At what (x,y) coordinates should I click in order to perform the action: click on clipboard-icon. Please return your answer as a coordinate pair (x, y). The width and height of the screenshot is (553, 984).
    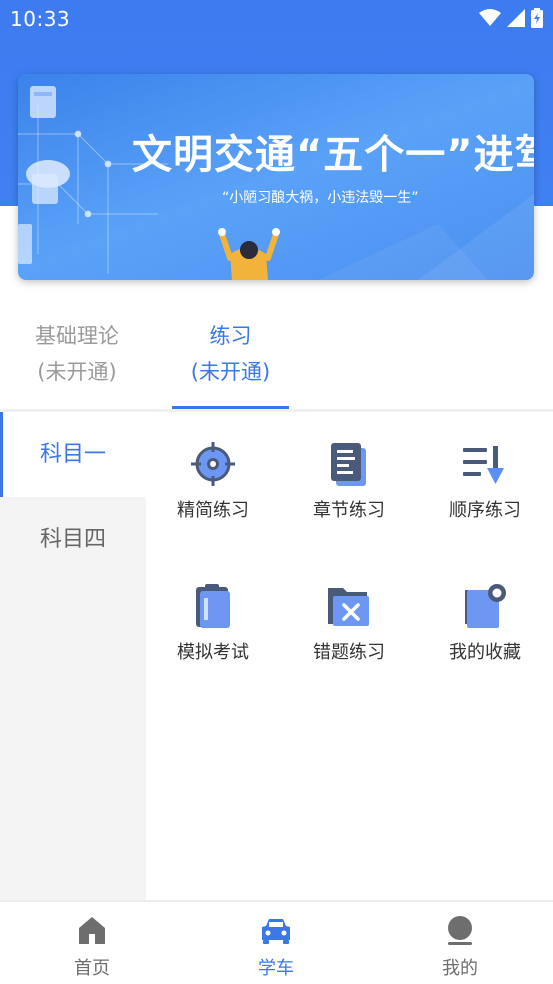
    Looking at the image, I should click on (213, 606).